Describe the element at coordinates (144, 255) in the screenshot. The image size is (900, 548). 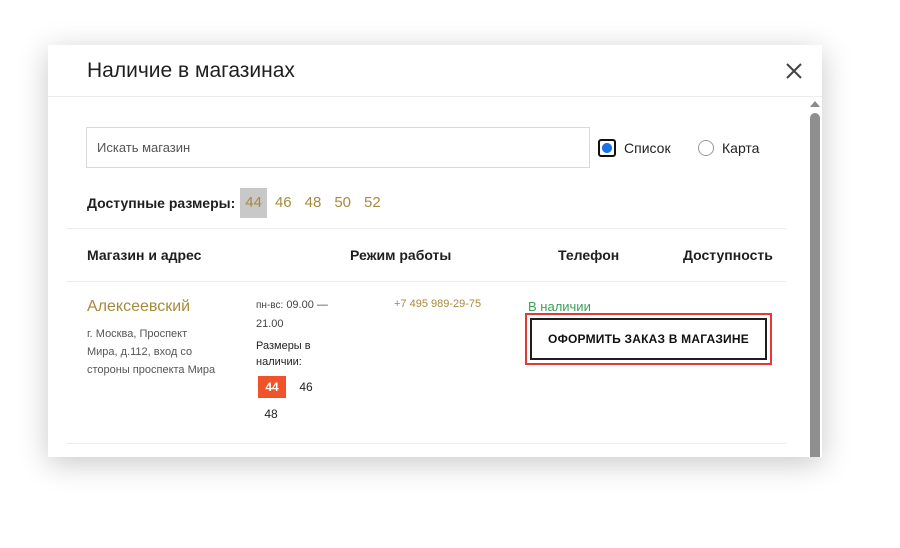
I see `header-store: Магазин и адрес` at that location.